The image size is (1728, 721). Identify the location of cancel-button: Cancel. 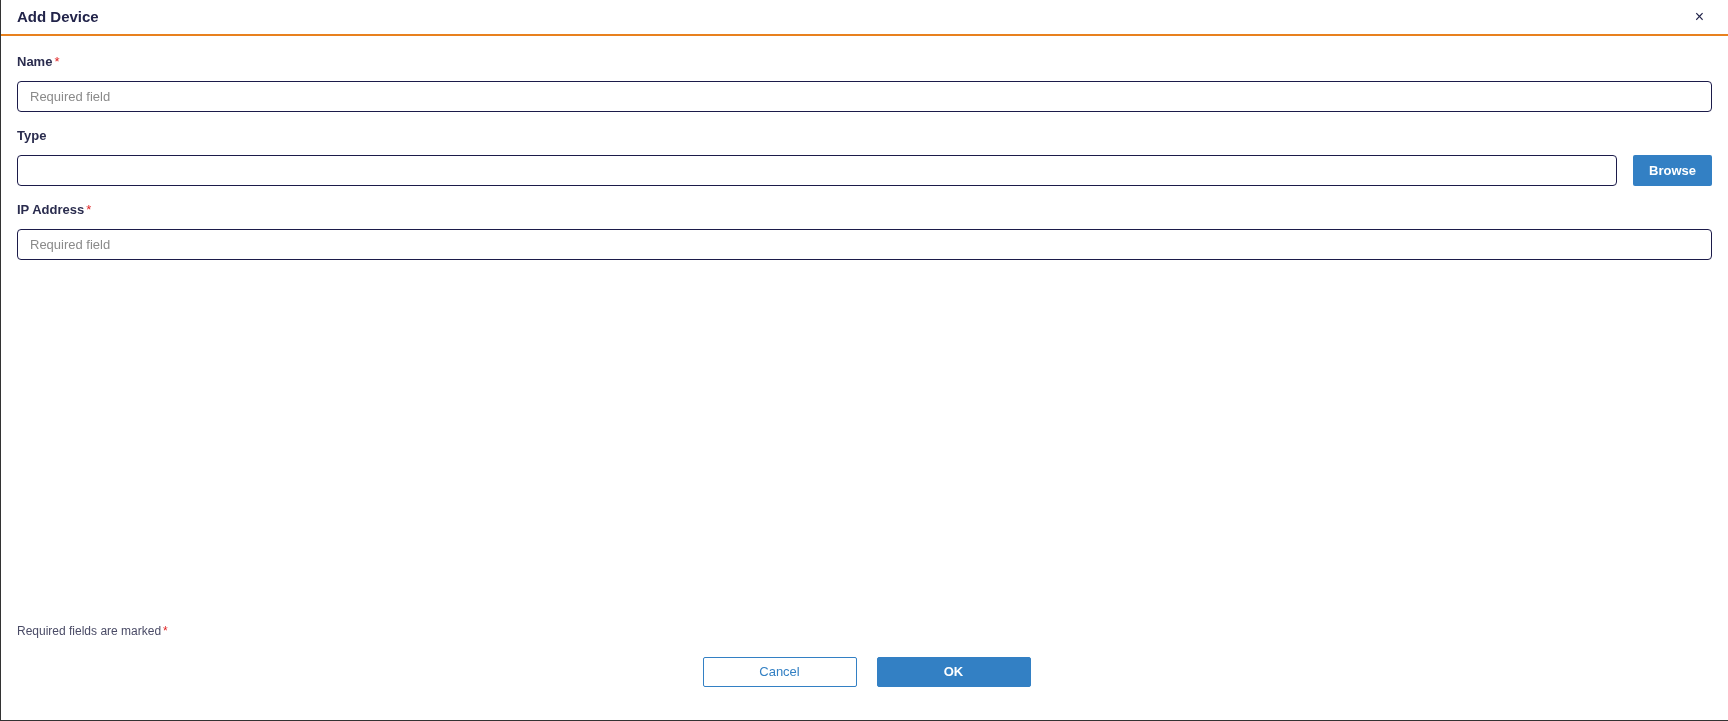
(779, 672).